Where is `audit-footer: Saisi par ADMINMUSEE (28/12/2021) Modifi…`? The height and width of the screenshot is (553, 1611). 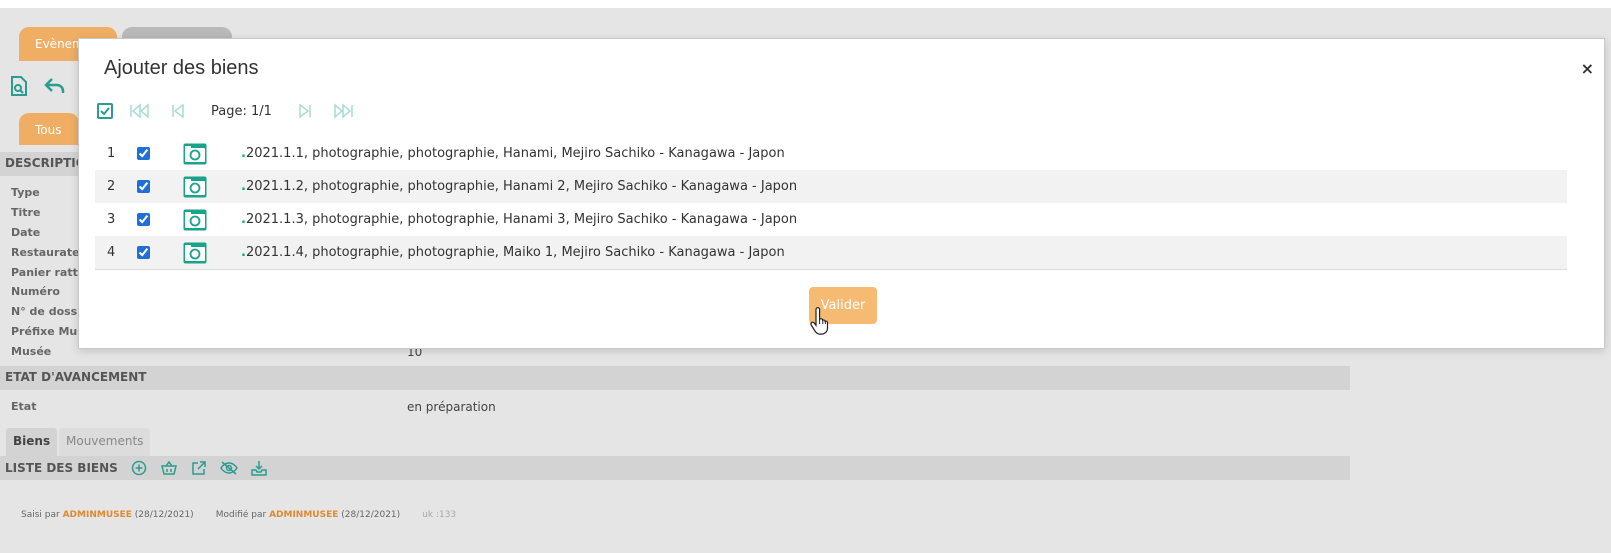 audit-footer: Saisi par ADMINMUSEE (28/12/2021) Modifi… is located at coordinates (238, 515).